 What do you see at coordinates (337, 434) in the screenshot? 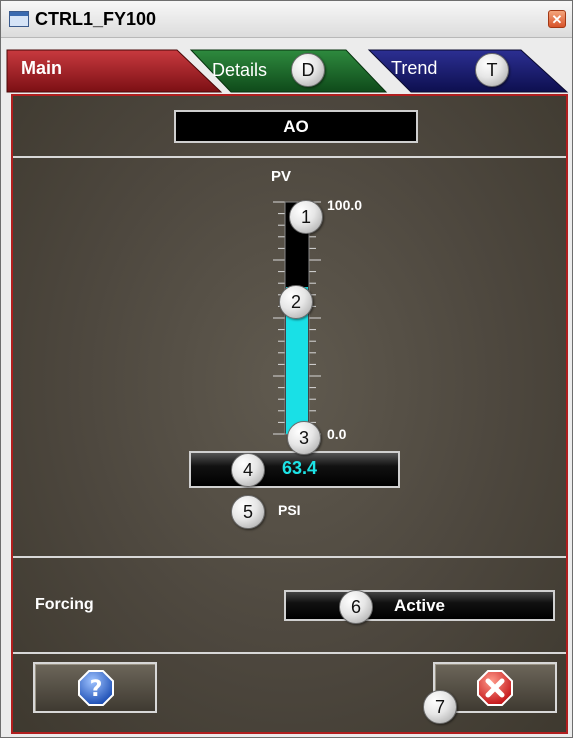
I see `scale-min-label: 0.0` at bounding box center [337, 434].